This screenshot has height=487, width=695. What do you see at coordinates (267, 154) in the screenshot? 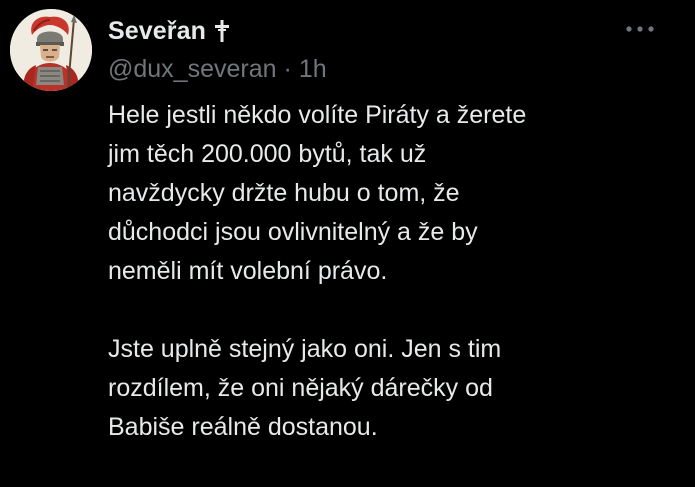
I see `tweet-line: jim těch 200.000 bytů, tak už` at bounding box center [267, 154].